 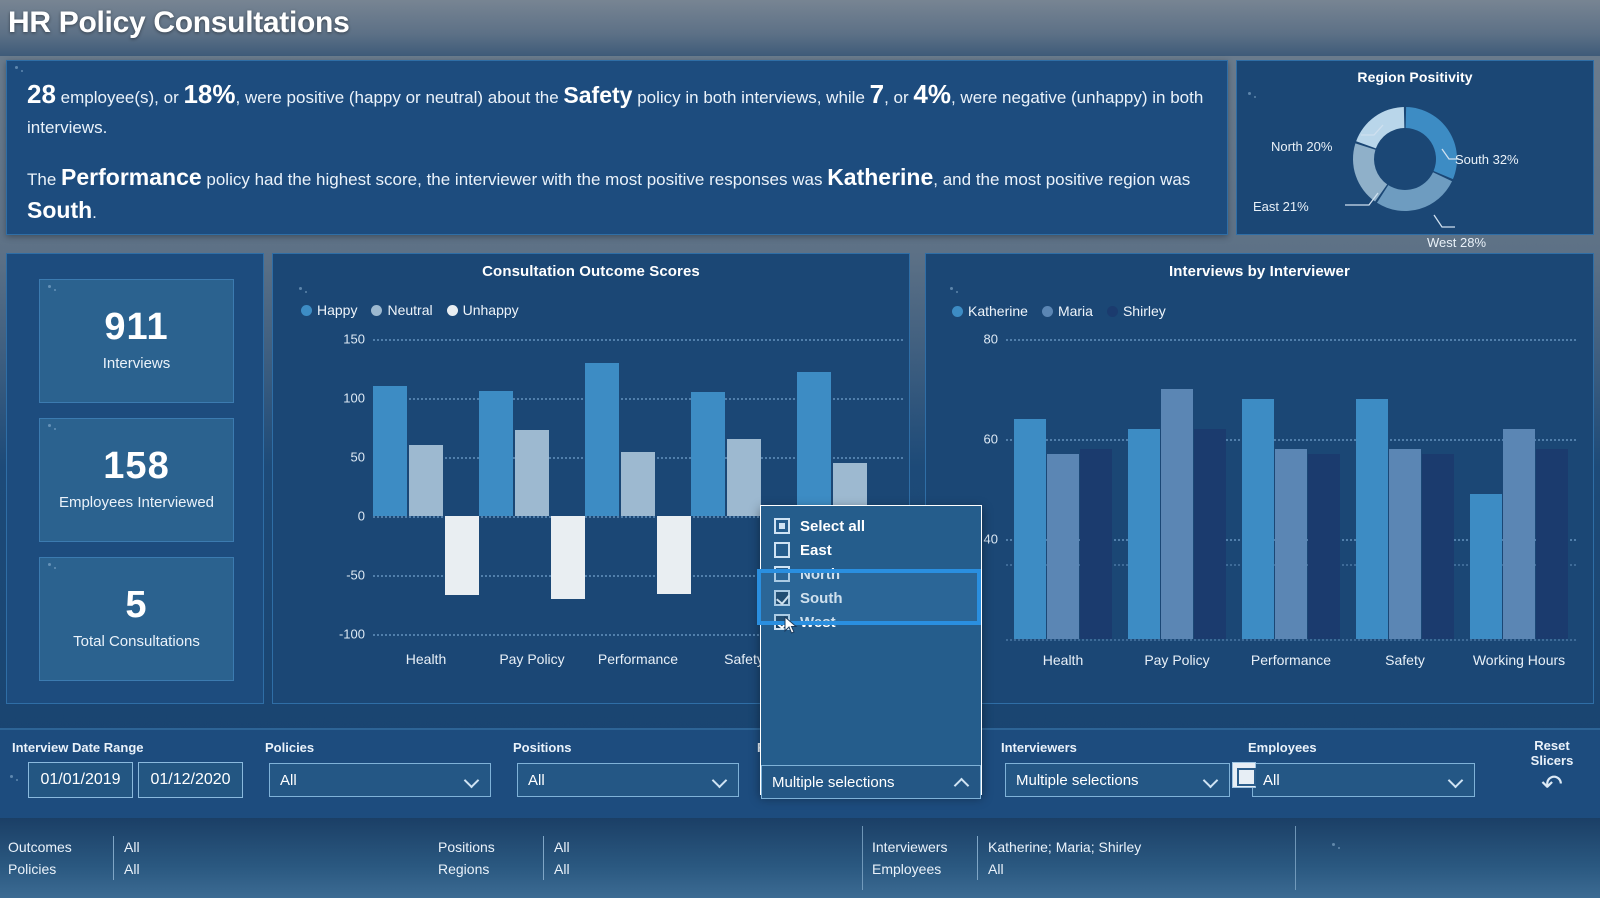 I want to click on regions-value: Multiple selections, so click(x=833, y=782).